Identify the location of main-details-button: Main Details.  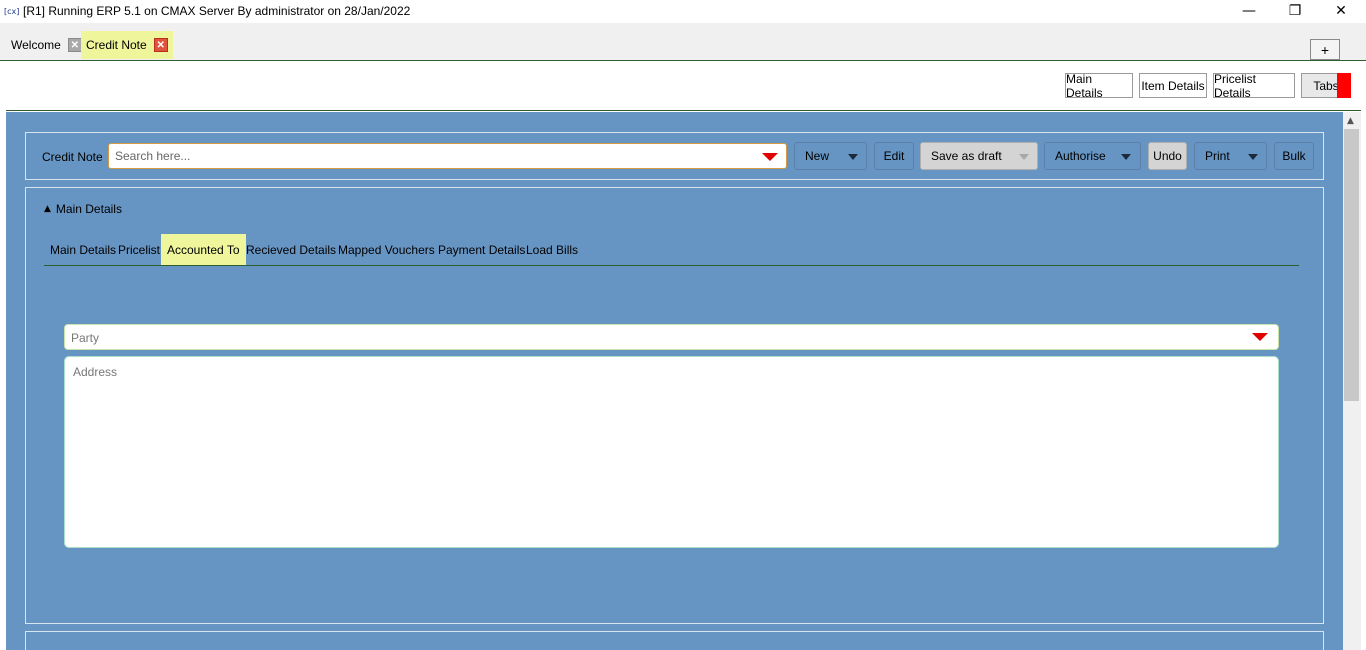
(1099, 86).